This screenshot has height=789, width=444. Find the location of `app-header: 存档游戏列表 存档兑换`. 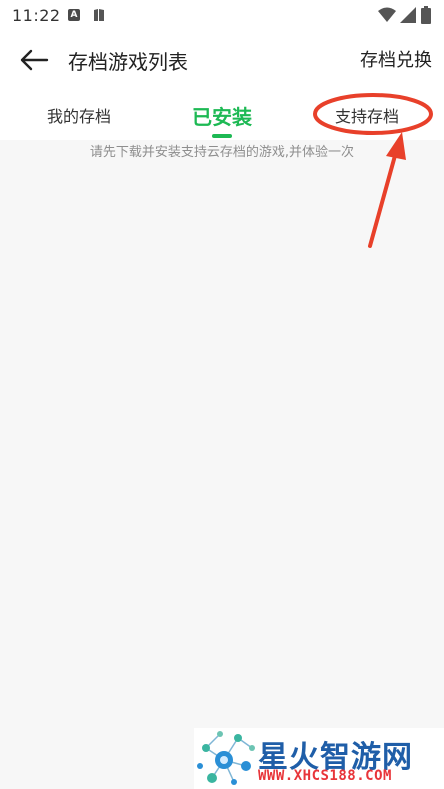

app-header: 存档游戏列表 存档兑换 is located at coordinates (222, 61).